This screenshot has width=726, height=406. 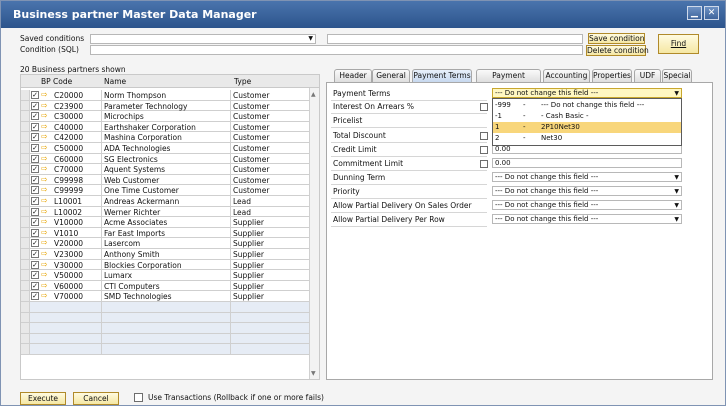 What do you see at coordinates (138, 397) in the screenshot?
I see `use-transactions-checkbox` at bounding box center [138, 397].